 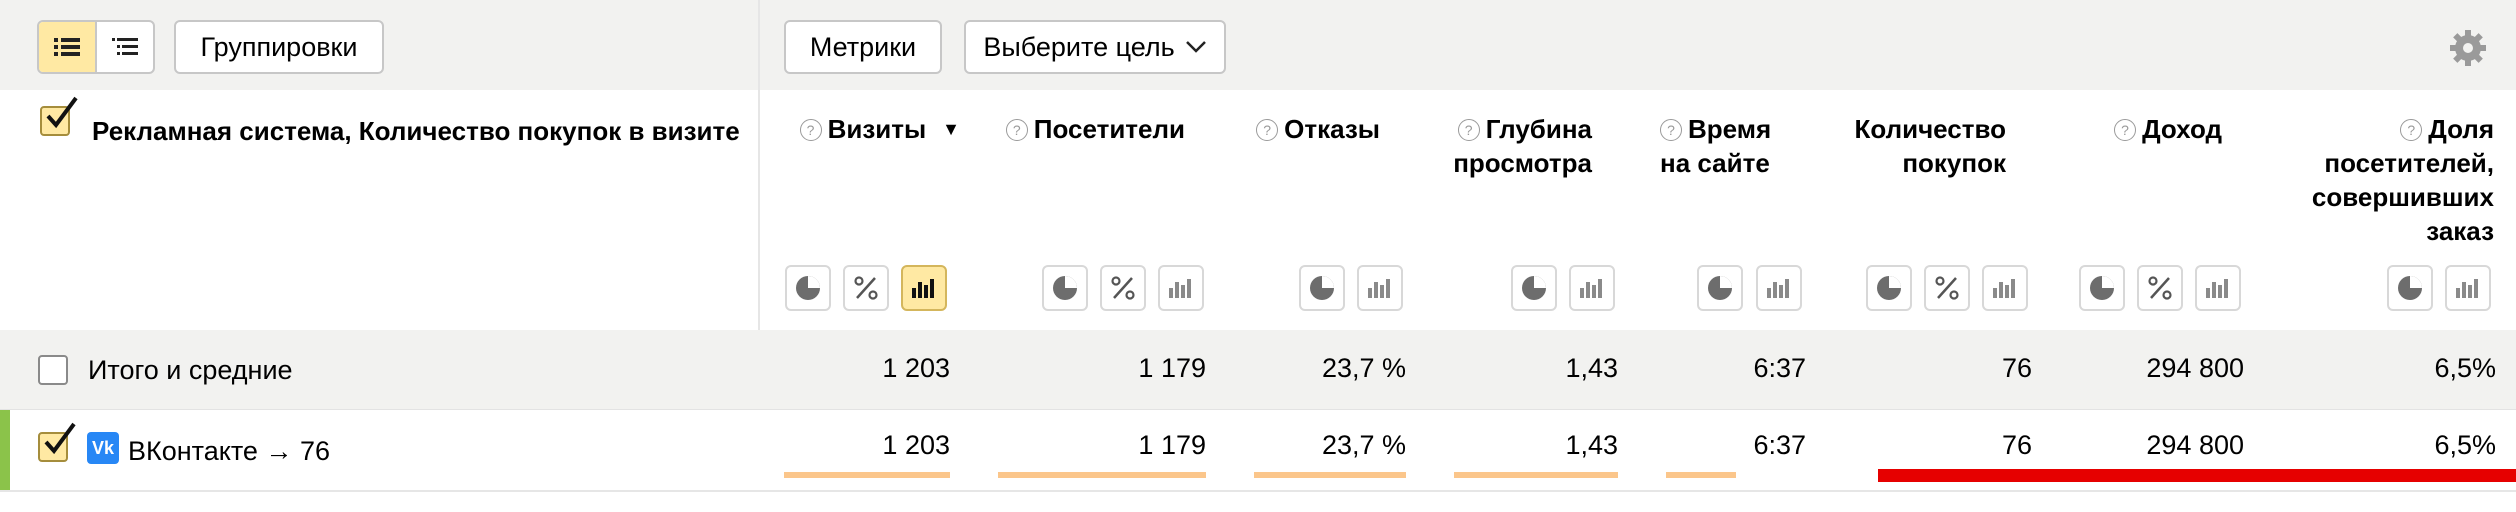 What do you see at coordinates (1172, 368) in the screenshot?
I see `total-visitors: 1 179` at bounding box center [1172, 368].